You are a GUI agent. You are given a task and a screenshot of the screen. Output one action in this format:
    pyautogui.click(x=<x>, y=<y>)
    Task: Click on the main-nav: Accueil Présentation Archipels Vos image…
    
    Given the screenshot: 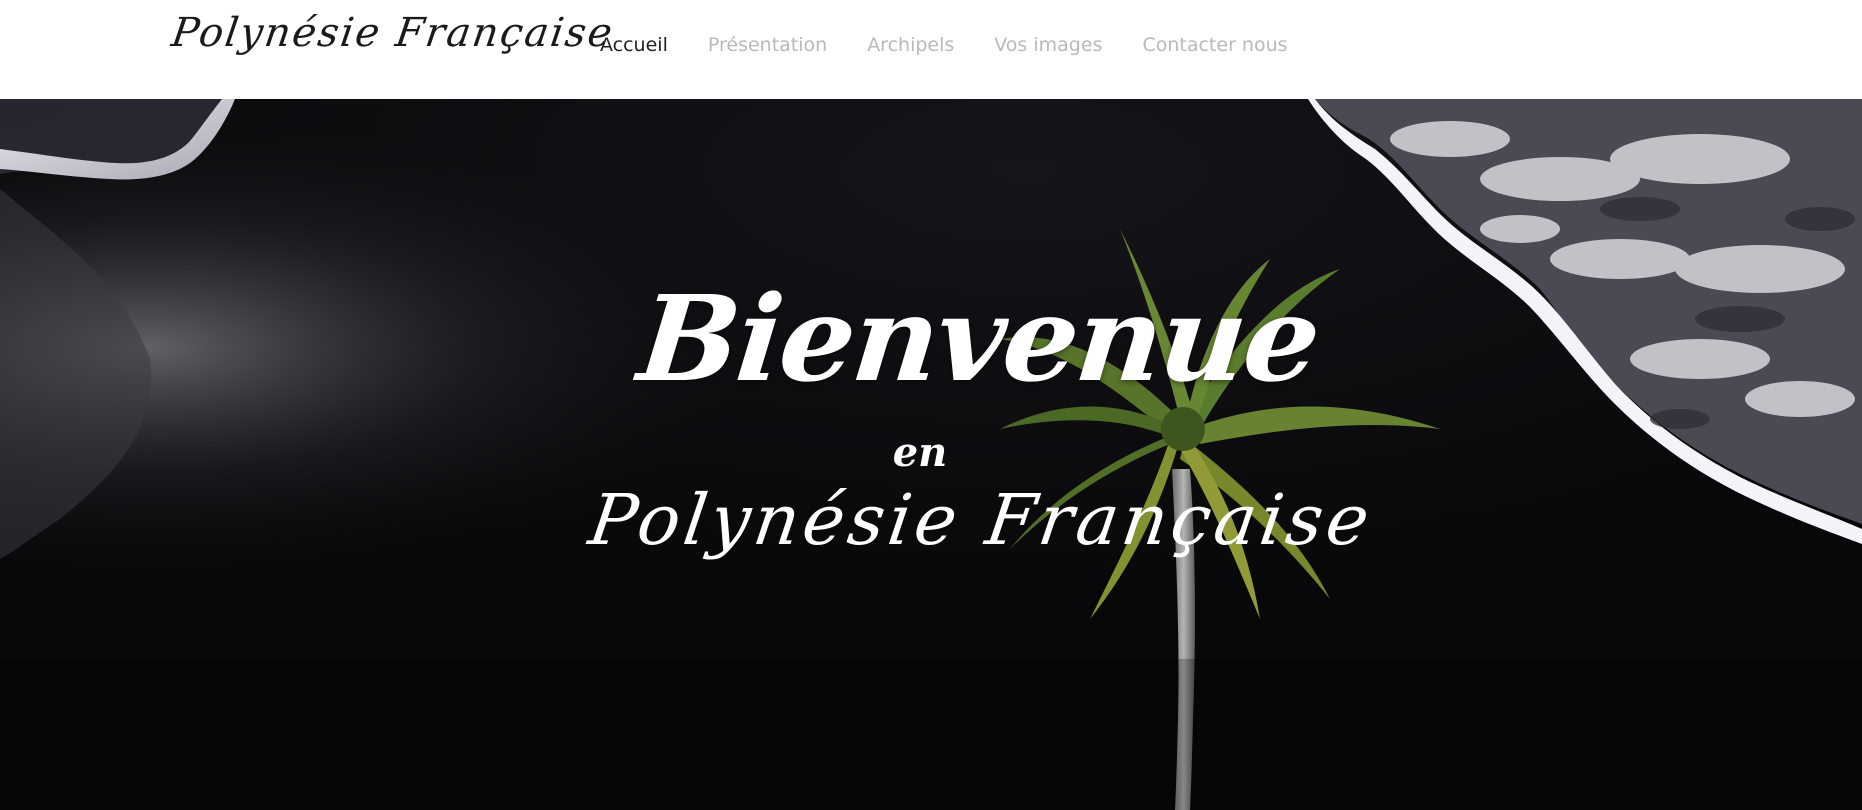 What is the action you would take?
    pyautogui.click(x=964, y=45)
    